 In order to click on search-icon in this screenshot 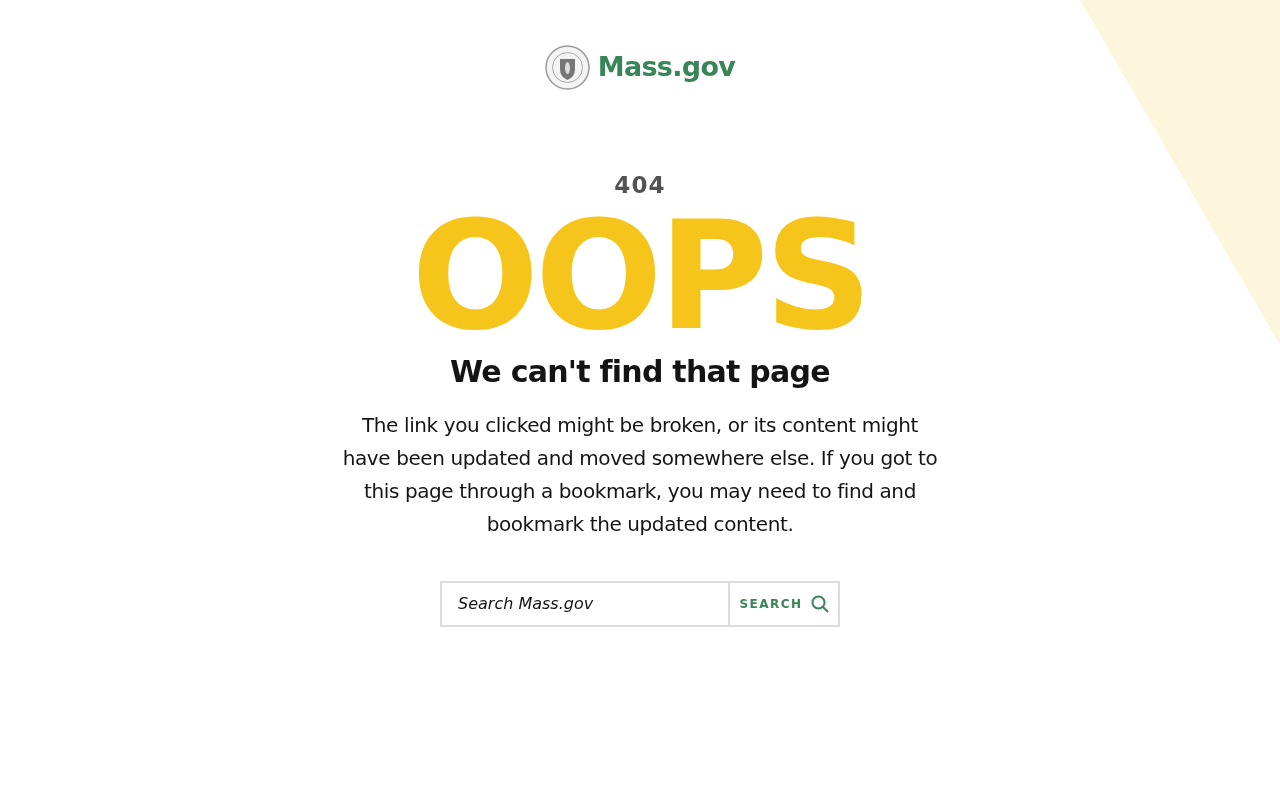, I will do `click(819, 603)`.